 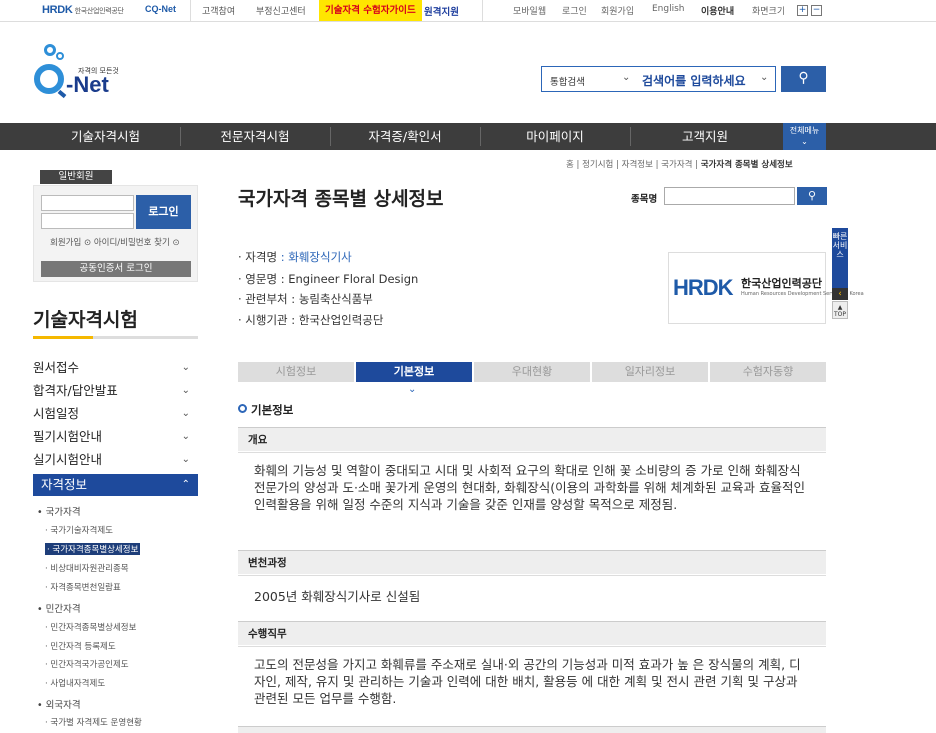 What do you see at coordinates (87, 664) in the screenshot?
I see `submenu-private-accredit: · 민간자격국가공인제도` at bounding box center [87, 664].